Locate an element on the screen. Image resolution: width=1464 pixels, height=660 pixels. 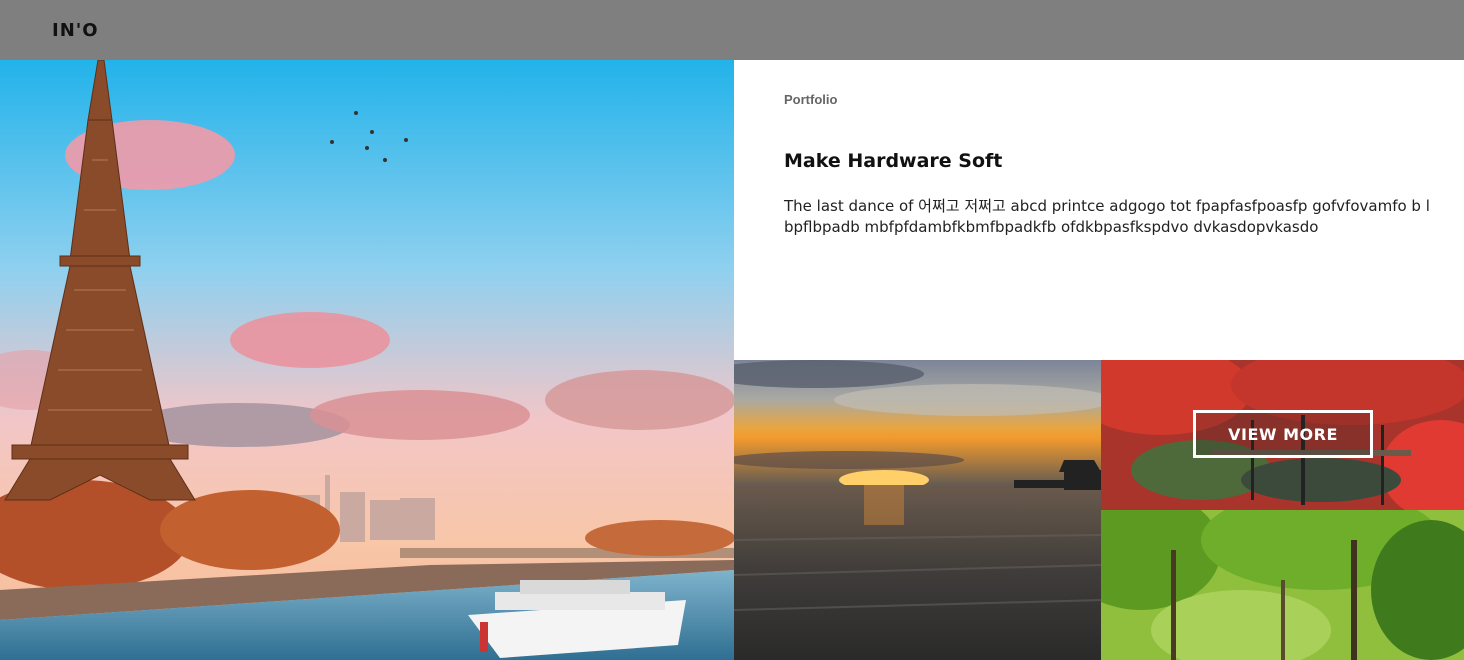
view-more-button: VIEW MORE is located at coordinates (1283, 434).